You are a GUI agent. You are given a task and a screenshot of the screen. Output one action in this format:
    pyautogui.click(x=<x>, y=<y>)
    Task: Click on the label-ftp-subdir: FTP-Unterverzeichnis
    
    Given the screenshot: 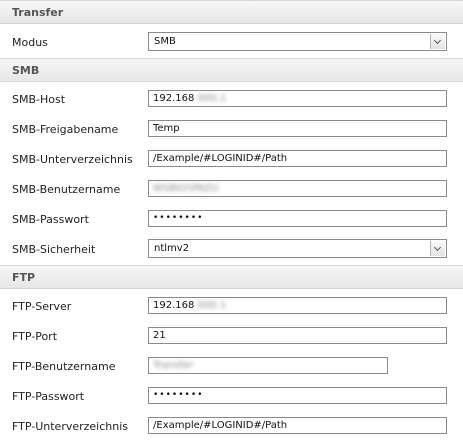 What is the action you would take?
    pyautogui.click(x=70, y=426)
    